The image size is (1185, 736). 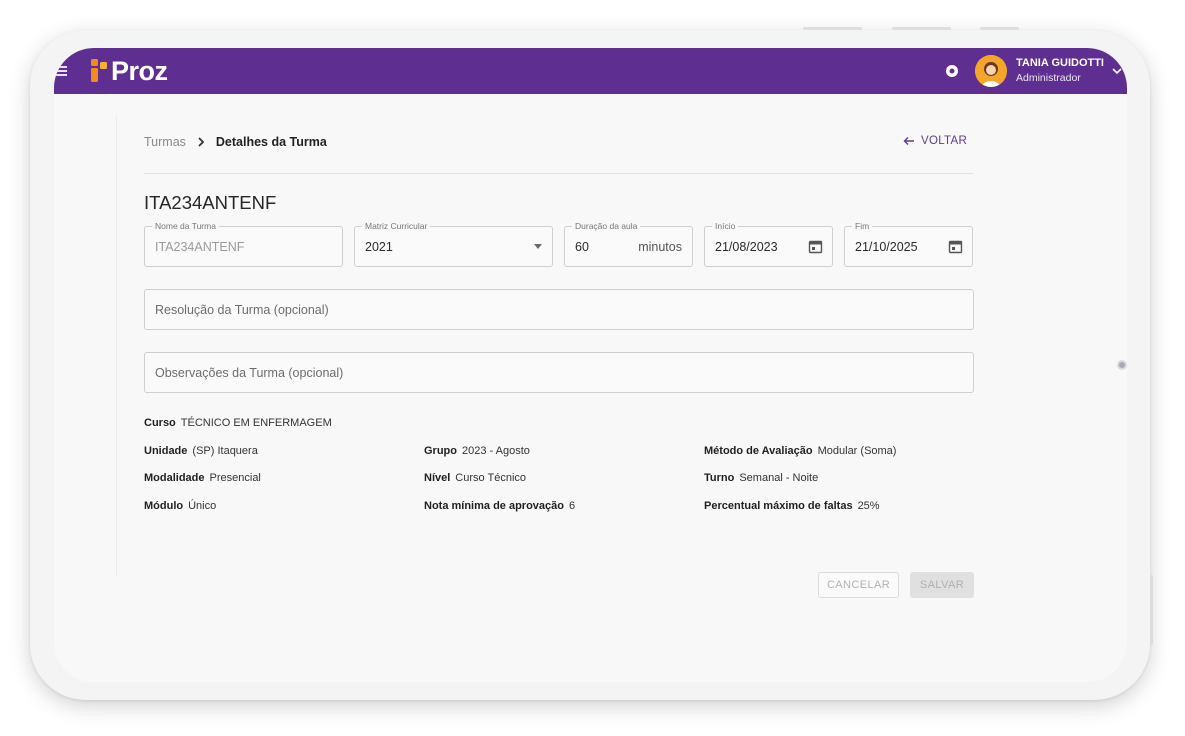 What do you see at coordinates (185, 226) in the screenshot?
I see `field-label: Nome da Turma` at bounding box center [185, 226].